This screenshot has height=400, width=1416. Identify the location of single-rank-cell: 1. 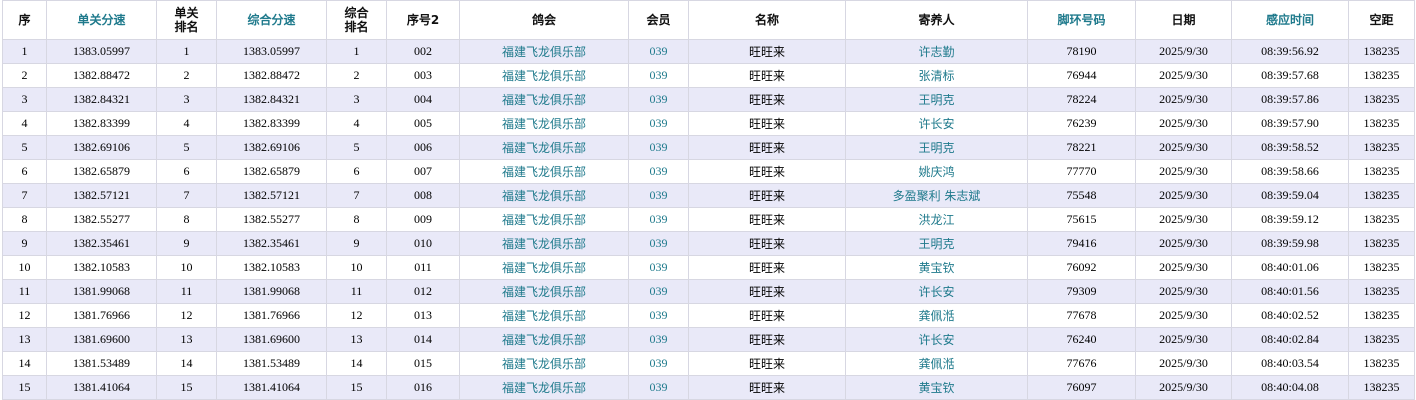
(186, 51).